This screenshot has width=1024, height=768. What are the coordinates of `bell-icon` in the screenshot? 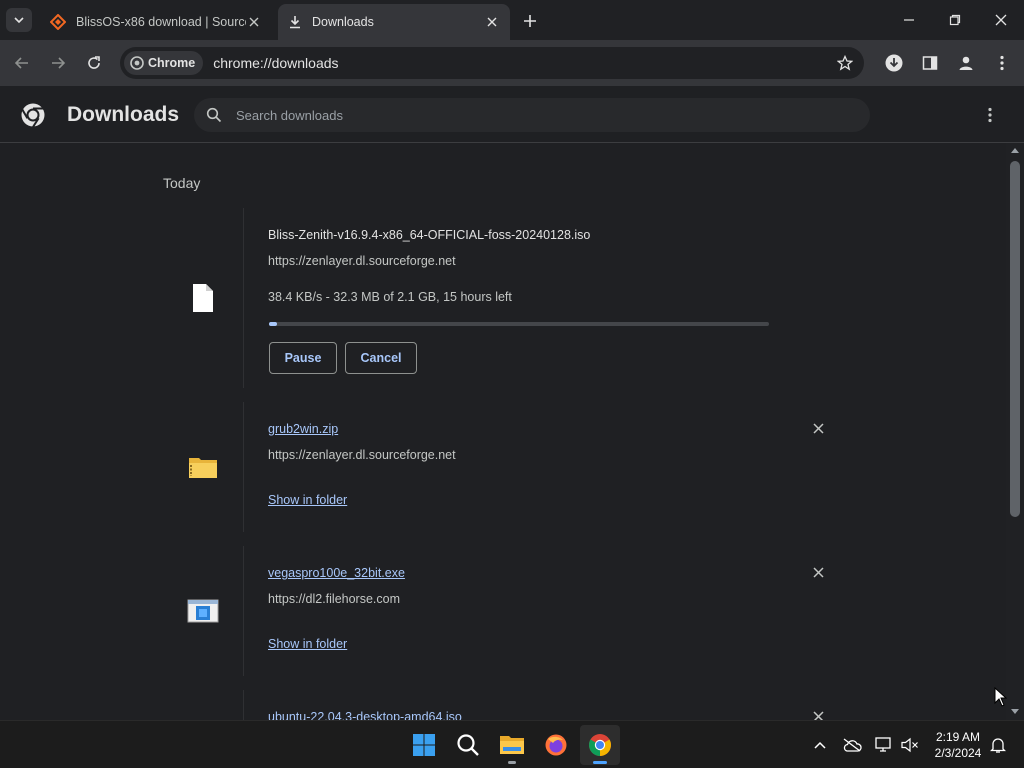 It's located at (998, 745).